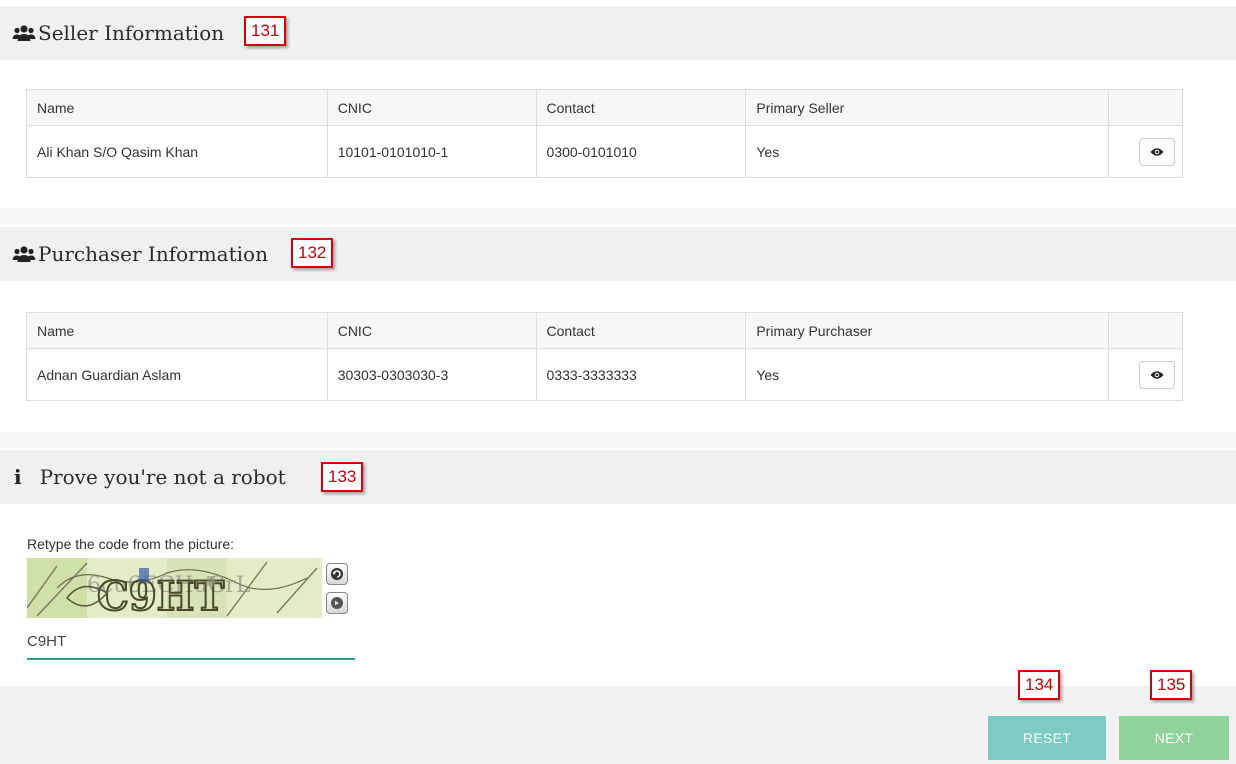 The image size is (1236, 764). I want to click on purchaser-name: Adnan Guardian Aslam, so click(177, 374).